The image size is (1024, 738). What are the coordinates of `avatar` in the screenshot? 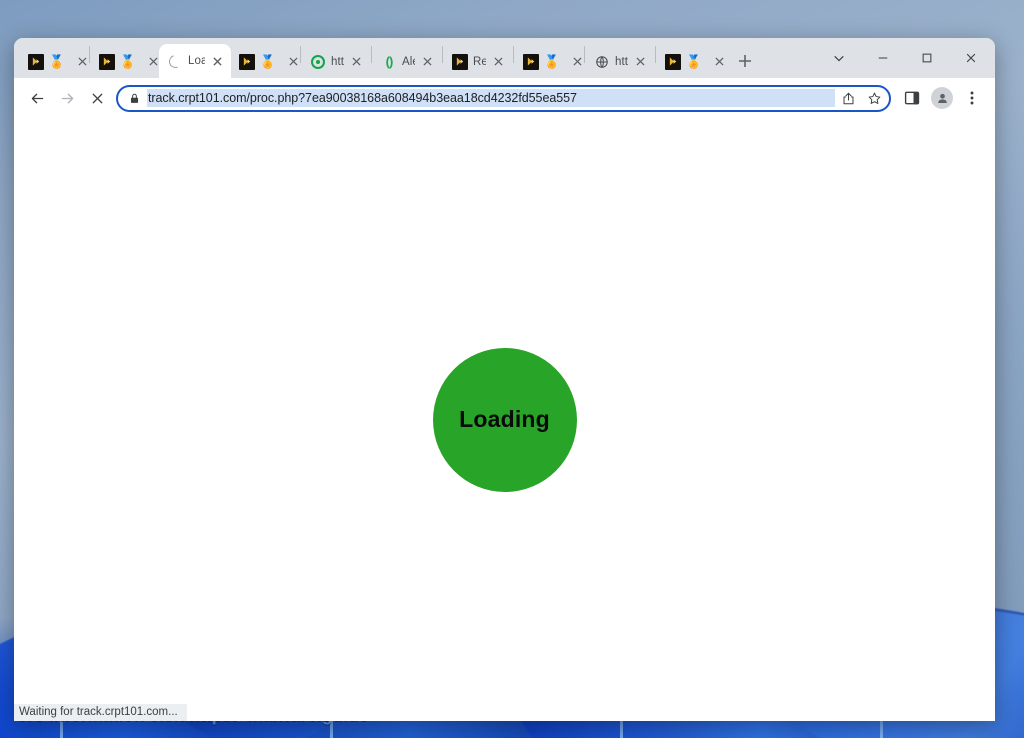 It's located at (942, 98).